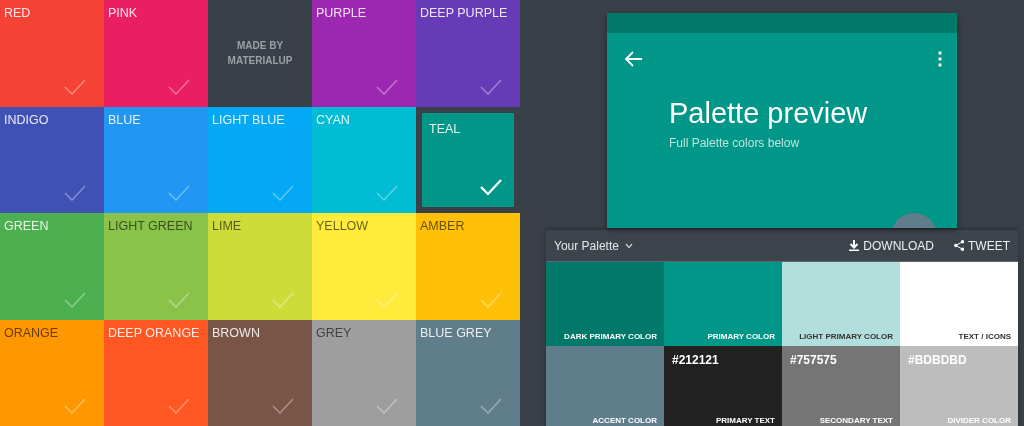 The width and height of the screenshot is (1024, 426). What do you see at coordinates (854, 245) in the screenshot?
I see `download-icon` at bounding box center [854, 245].